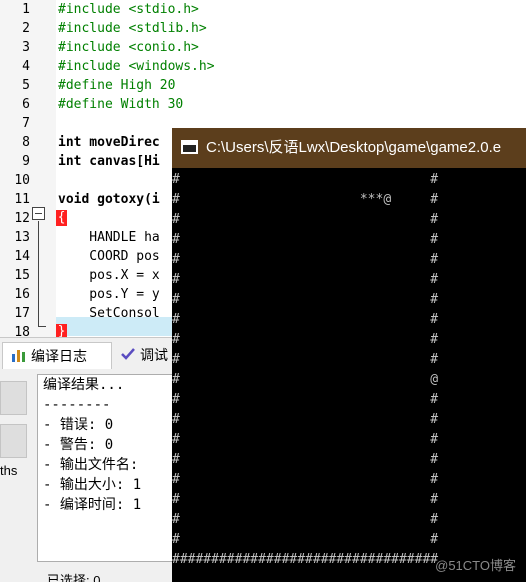  What do you see at coordinates (128, 47) in the screenshot?
I see `code-text: #include <conio.h>` at bounding box center [128, 47].